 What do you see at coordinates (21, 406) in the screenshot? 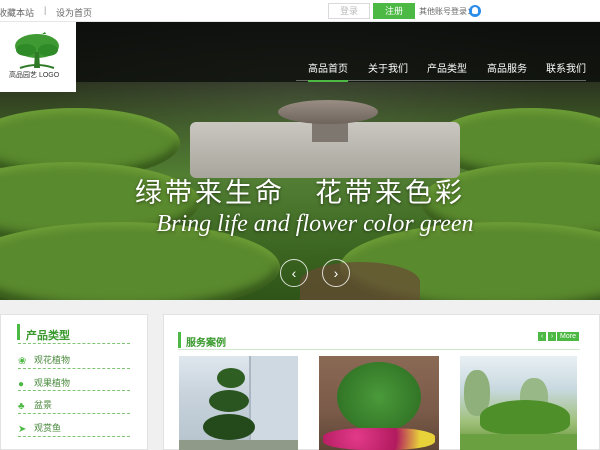
I see `bonsai-icon: ♣` at bounding box center [21, 406].